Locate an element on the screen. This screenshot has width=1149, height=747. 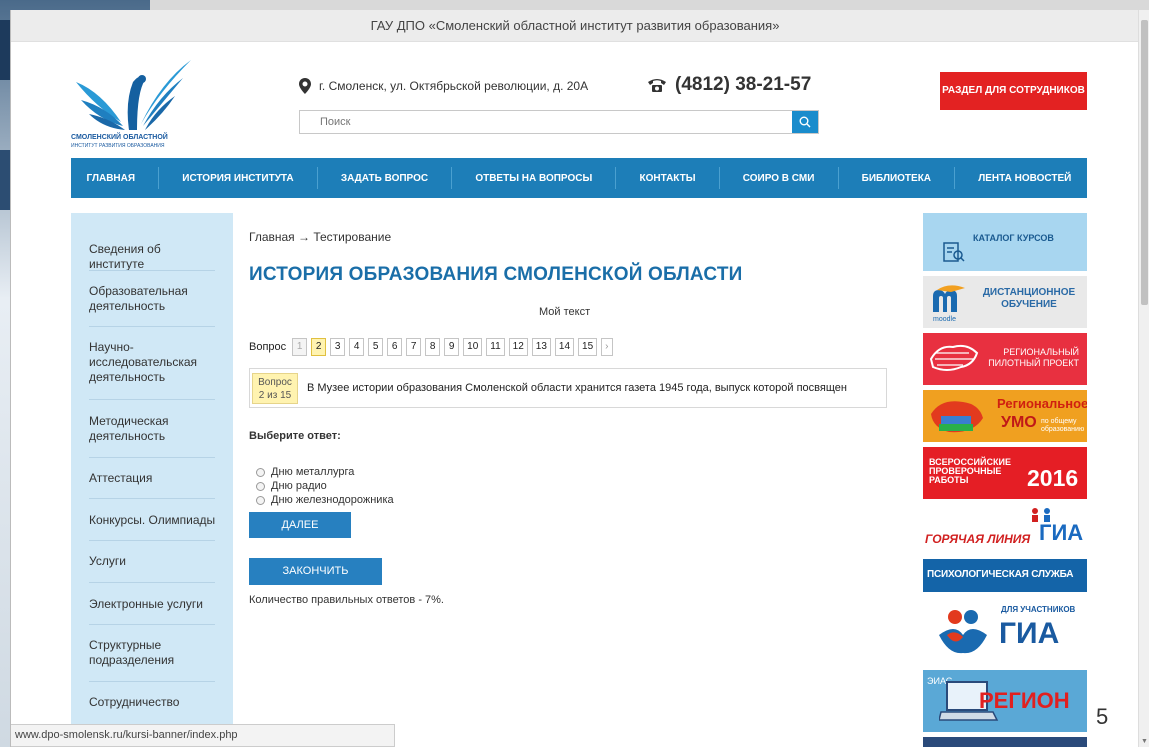
nav-item-ask-question: ЗАДАТЬ ВОПРОС is located at coordinates (384, 178).